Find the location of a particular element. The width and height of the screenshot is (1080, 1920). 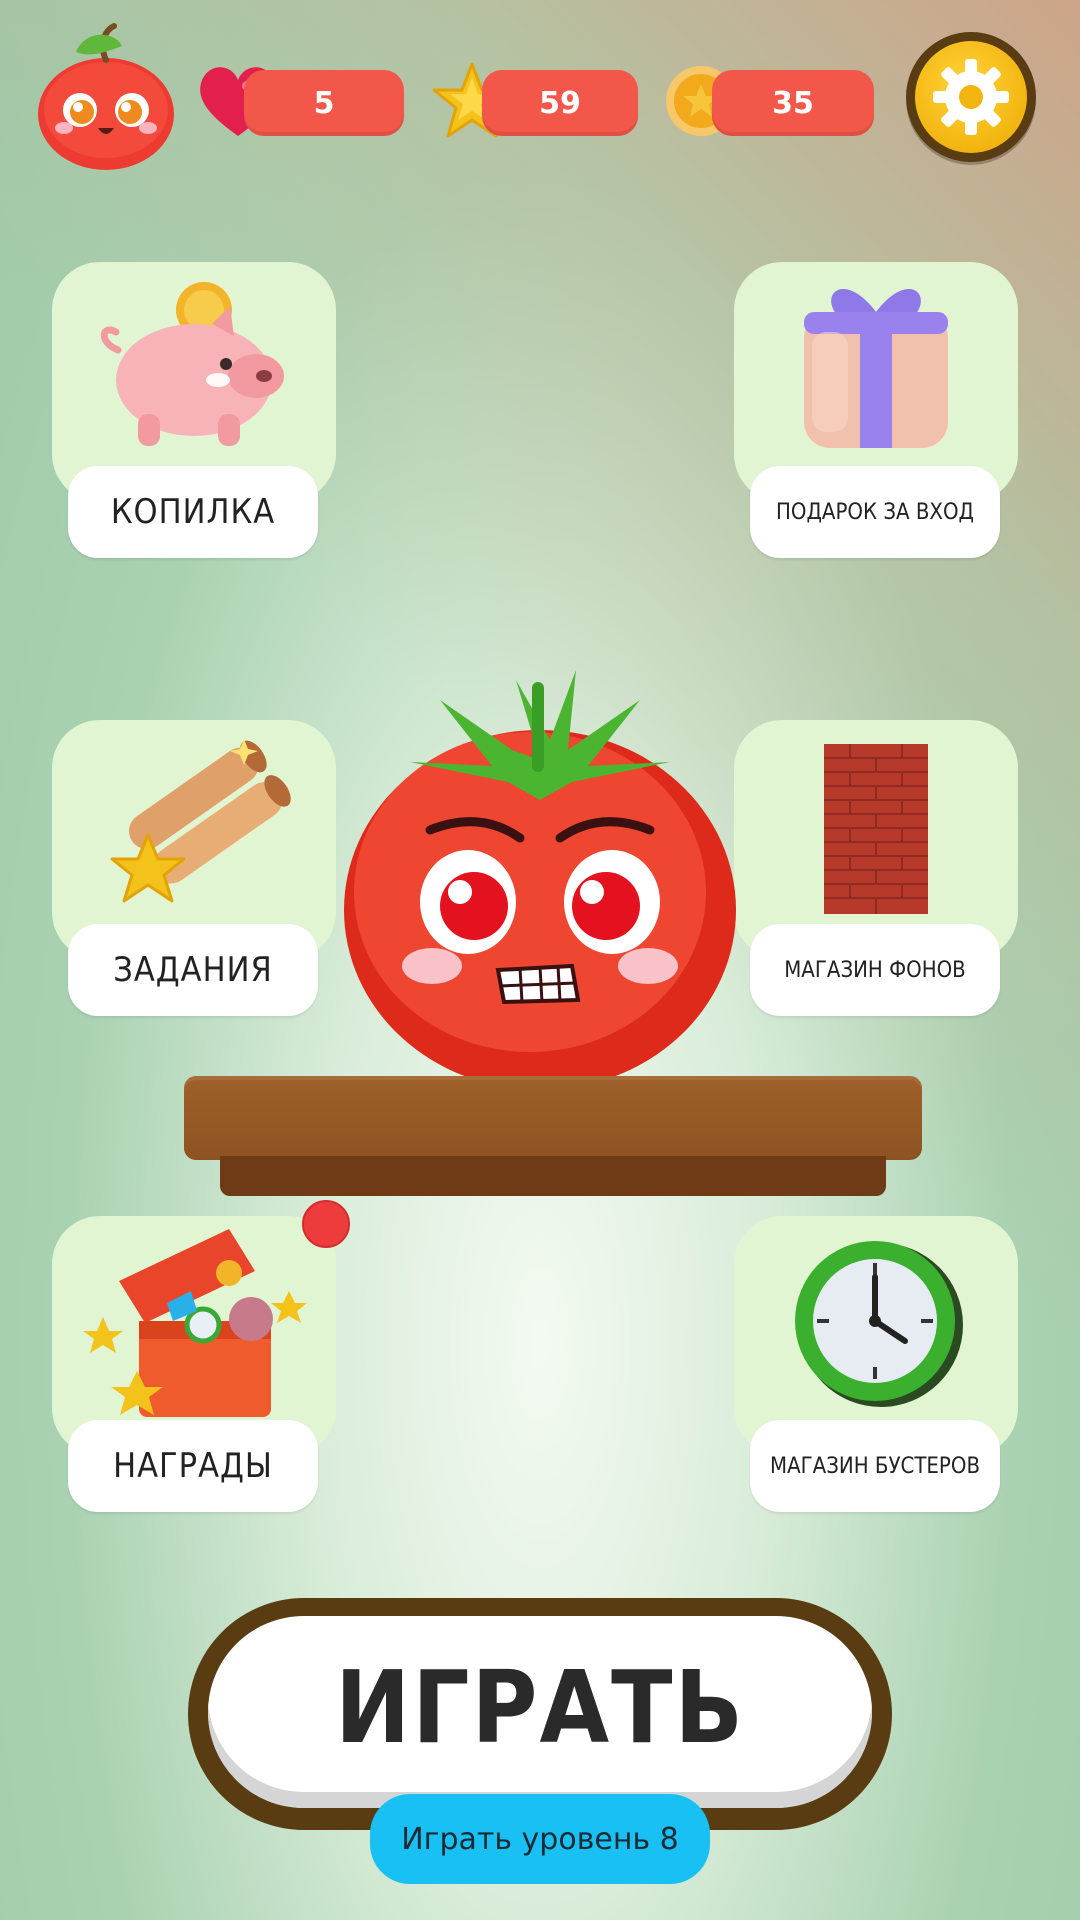

coins-value: 35 is located at coordinates (793, 103).